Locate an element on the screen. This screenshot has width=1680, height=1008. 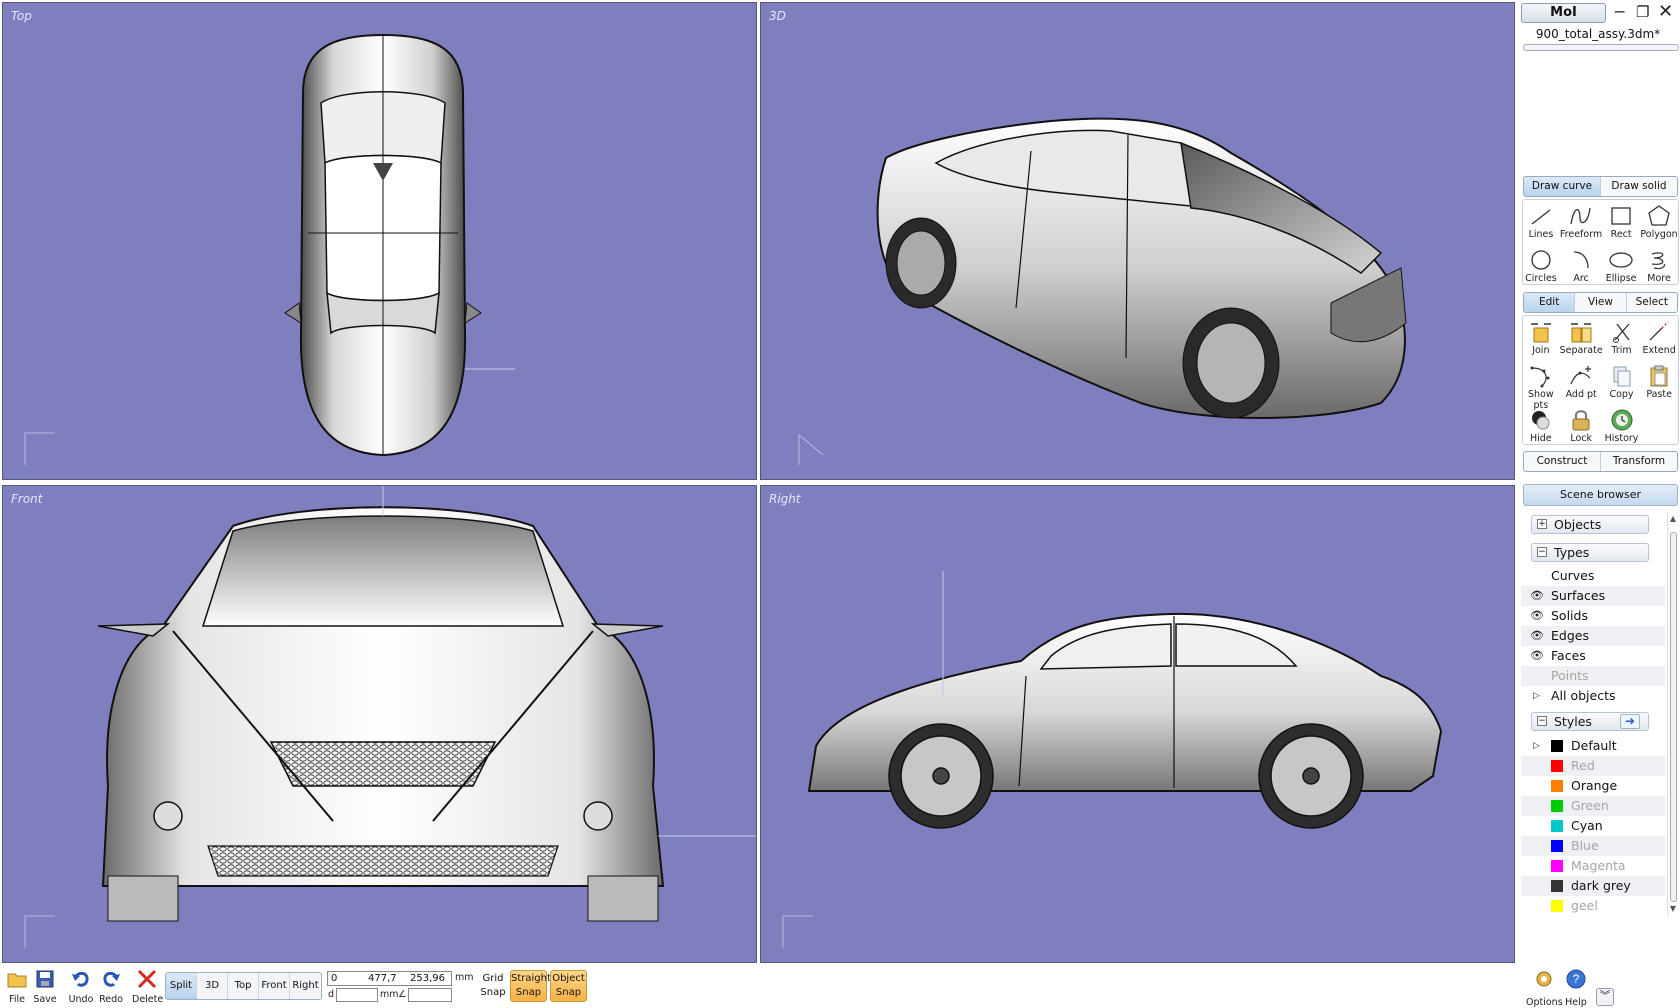
help-button: ? Help is located at coordinates (1576, 988).